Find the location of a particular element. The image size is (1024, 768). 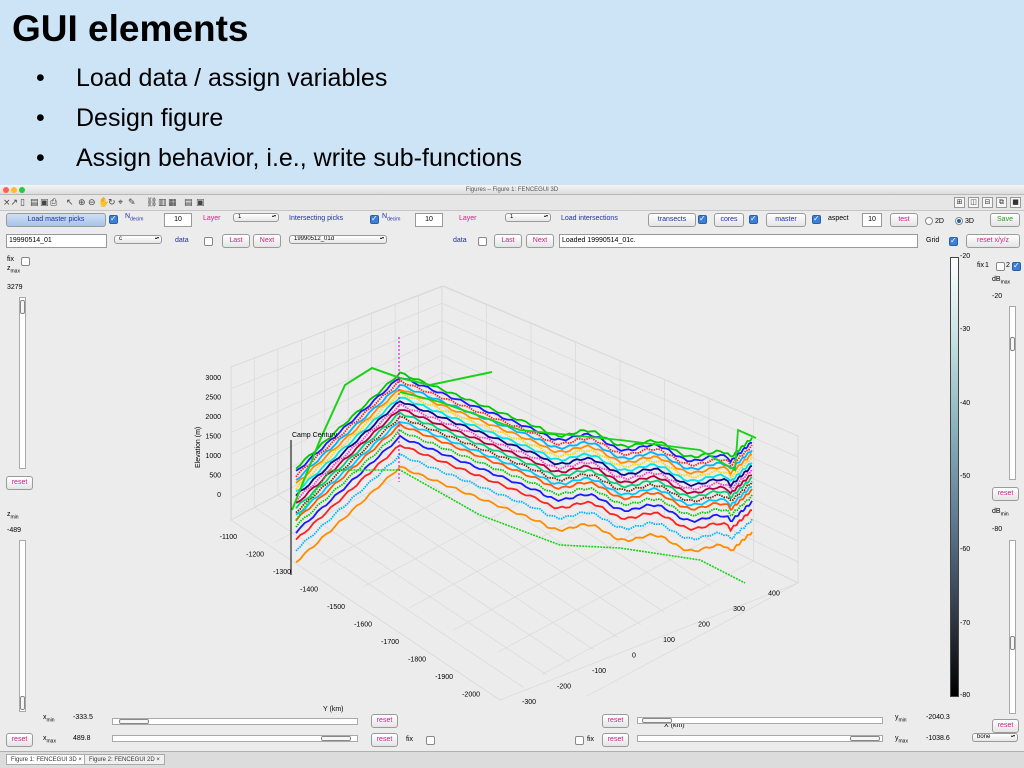

z-tick-label: 2000 is located at coordinates (213, 417).